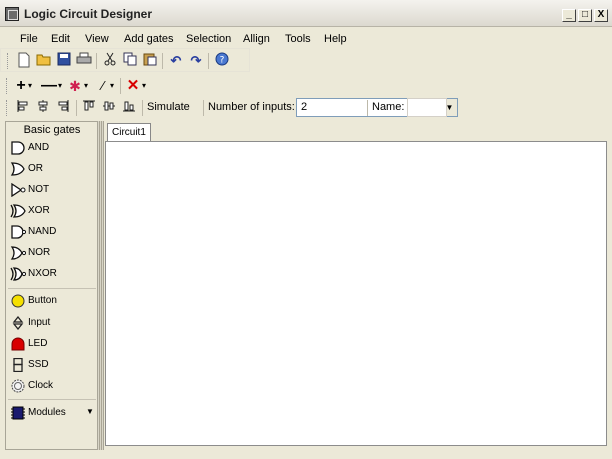  What do you see at coordinates (86, 86) in the screenshot?
I see `junction-dropdown-icon: ▾` at bounding box center [86, 86].